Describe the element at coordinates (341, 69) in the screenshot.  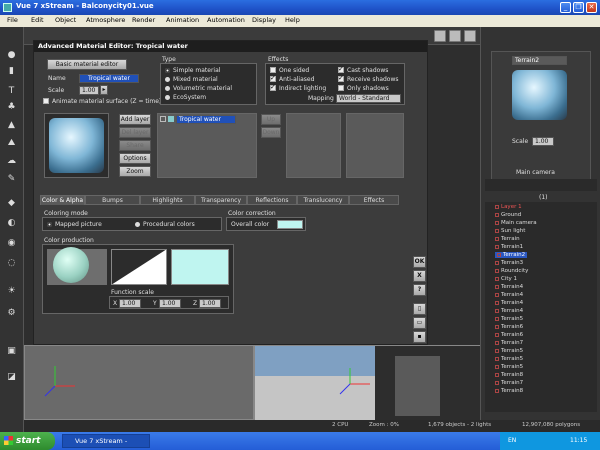
I see `cast-shadows-checkbox` at that location.